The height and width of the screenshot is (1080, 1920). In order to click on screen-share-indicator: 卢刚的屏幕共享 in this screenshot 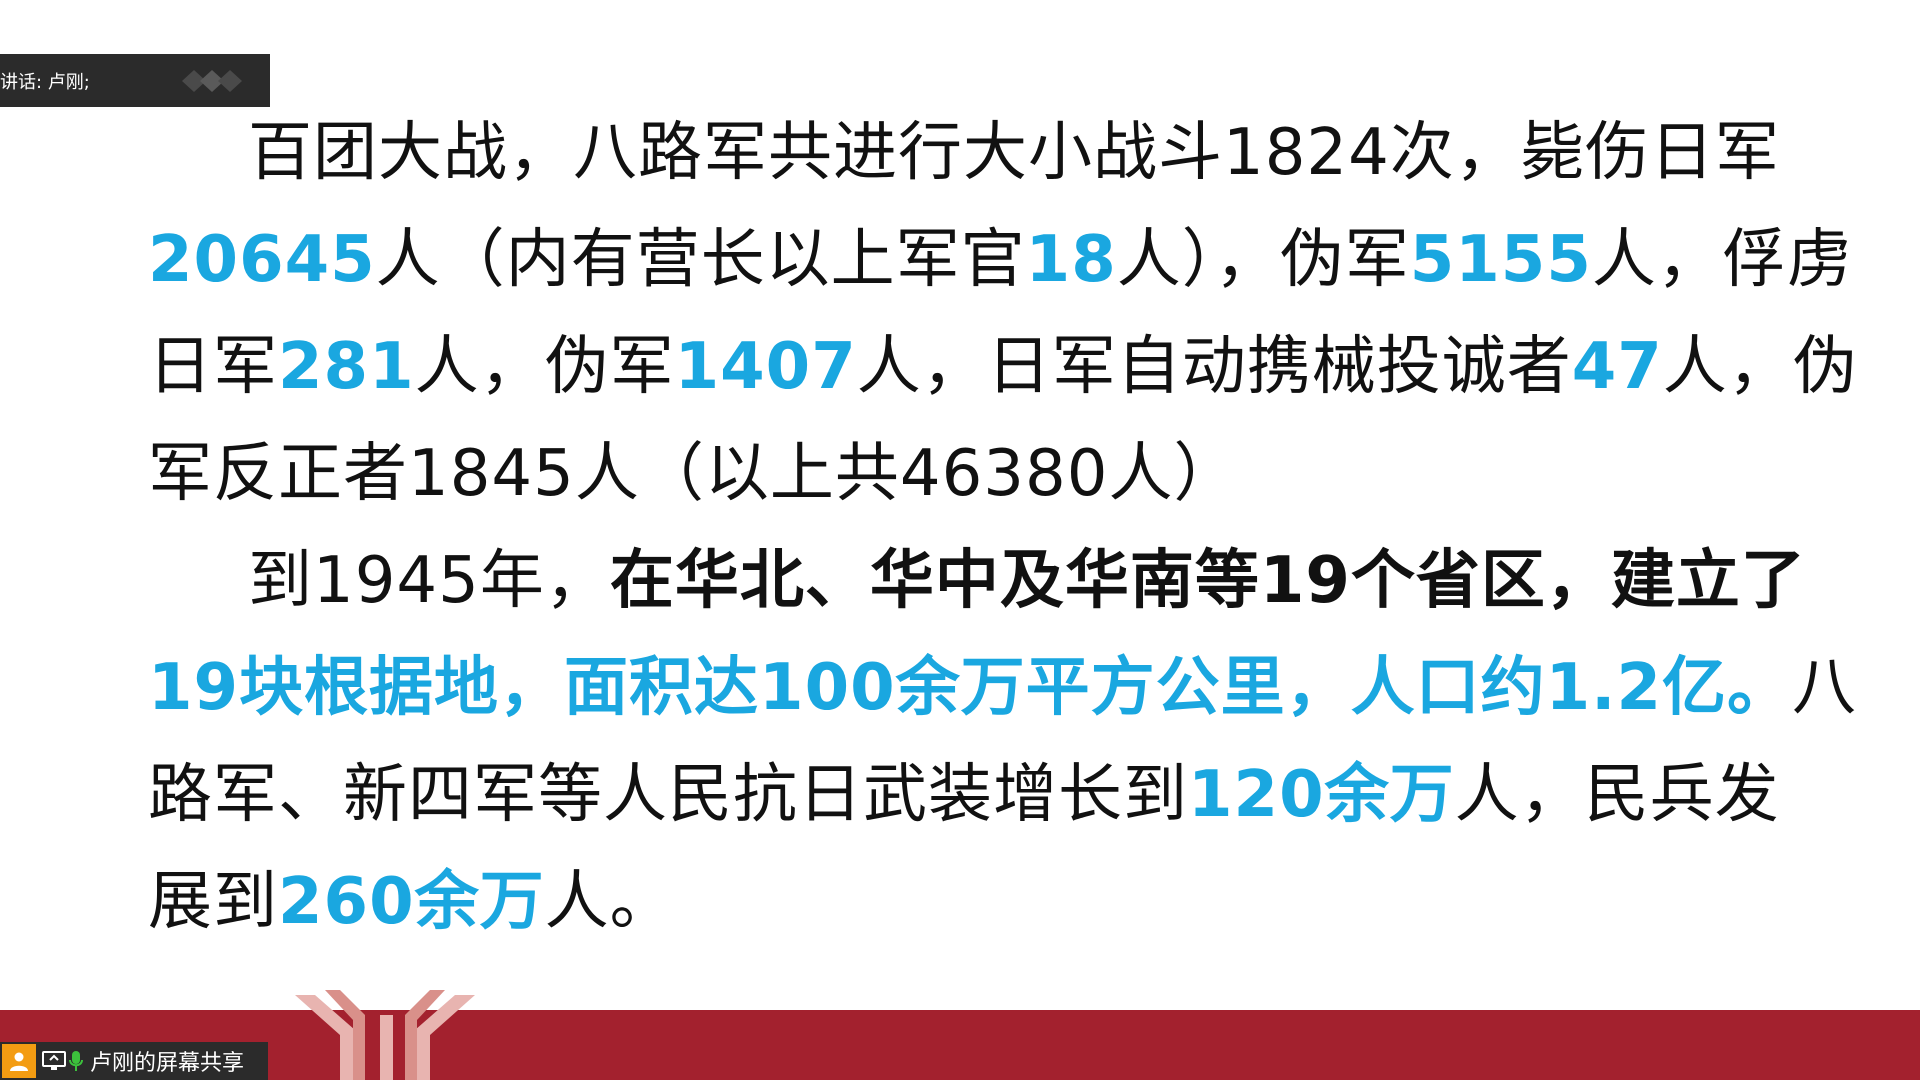, I will do `click(134, 1061)`.